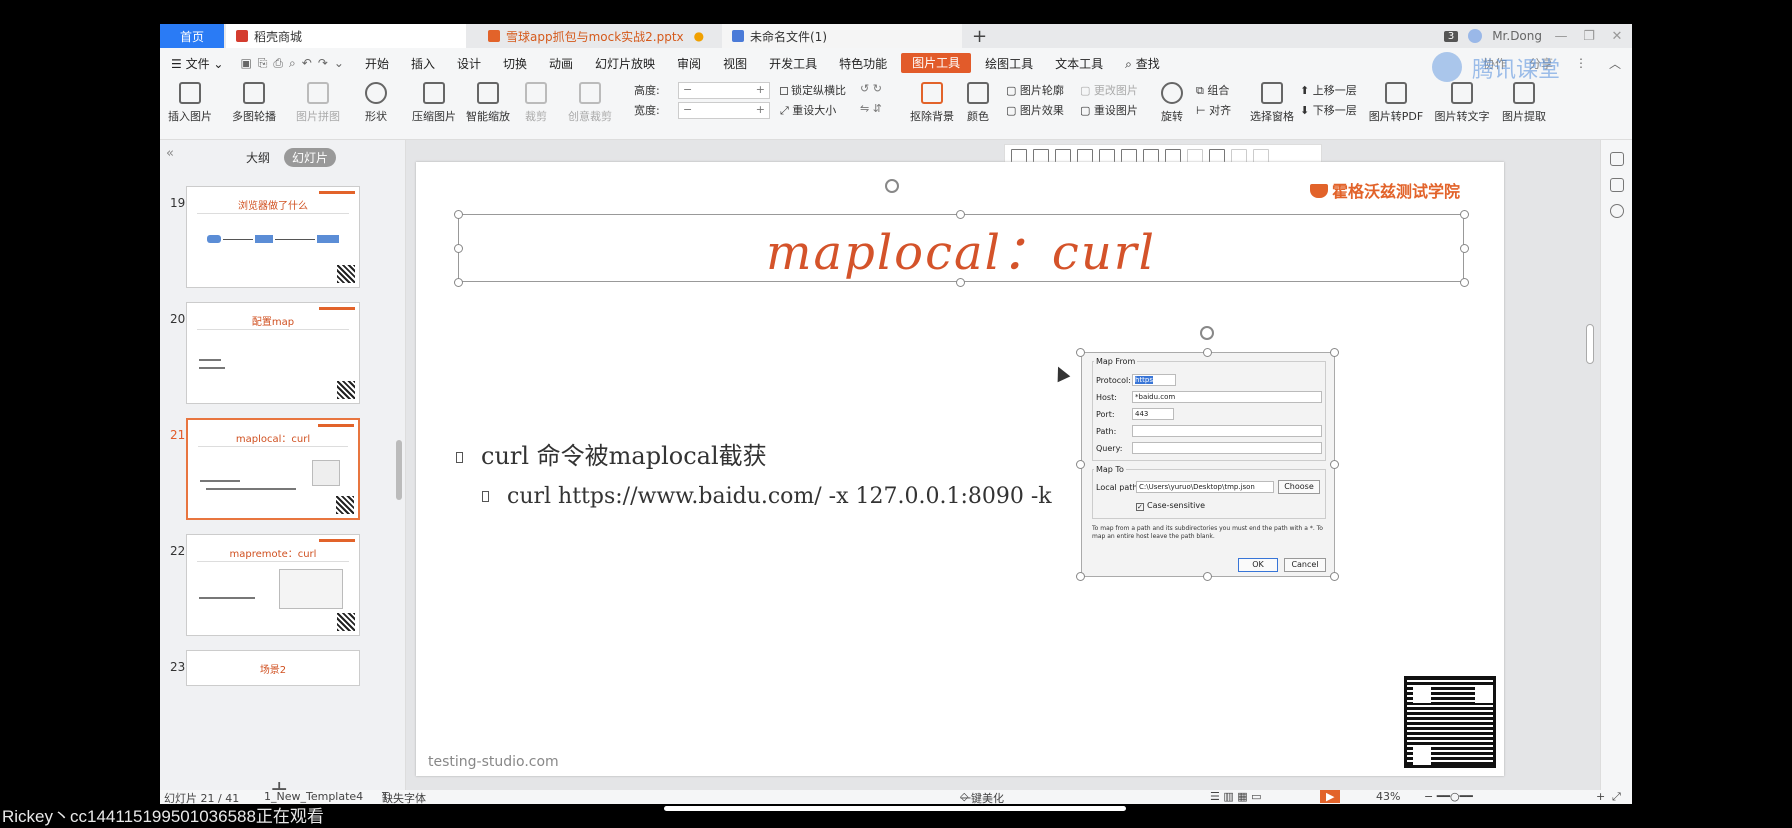  I want to click on menu-review: 审阅, so click(689, 63).